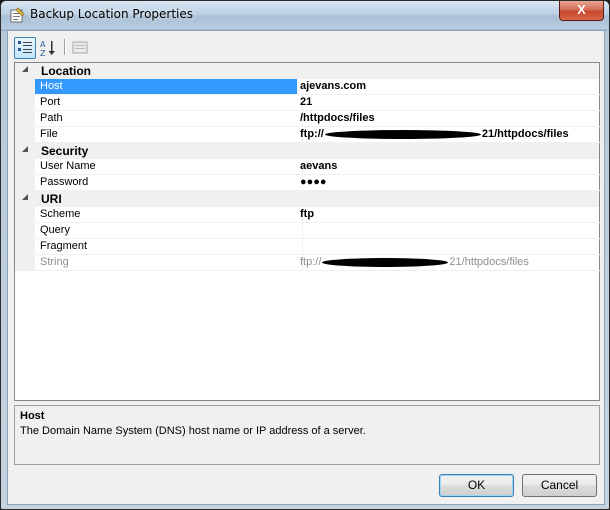 This screenshot has width=610, height=510. What do you see at coordinates (169, 119) in the screenshot?
I see `property-name: Path` at bounding box center [169, 119].